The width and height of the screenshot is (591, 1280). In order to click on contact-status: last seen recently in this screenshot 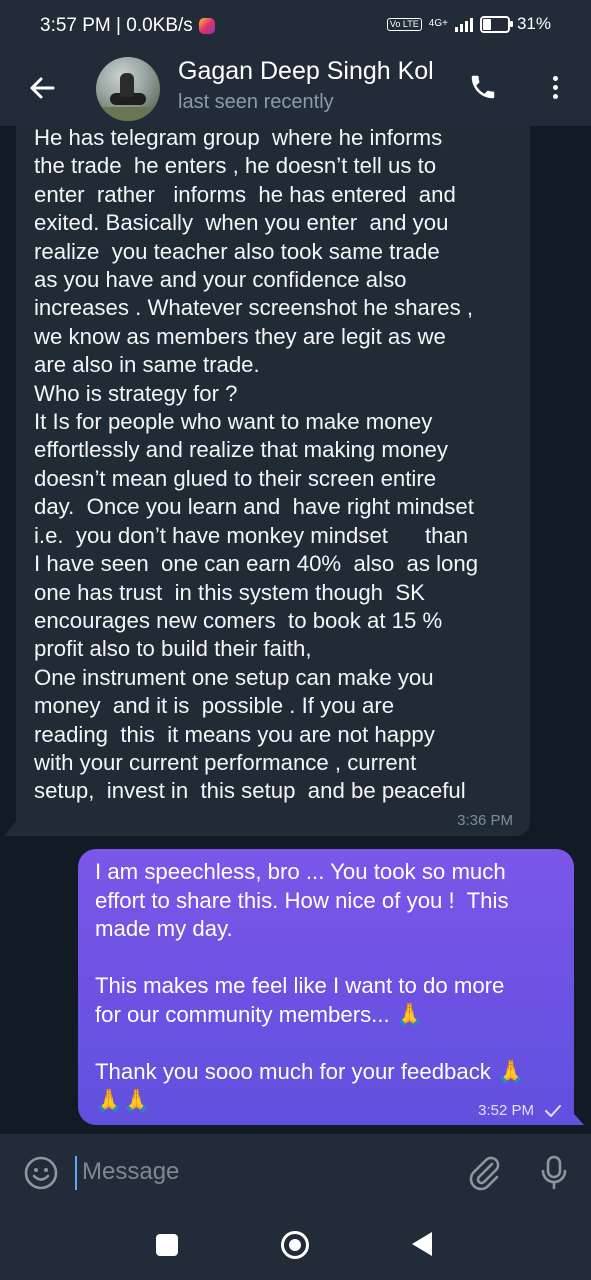, I will do `click(256, 102)`.